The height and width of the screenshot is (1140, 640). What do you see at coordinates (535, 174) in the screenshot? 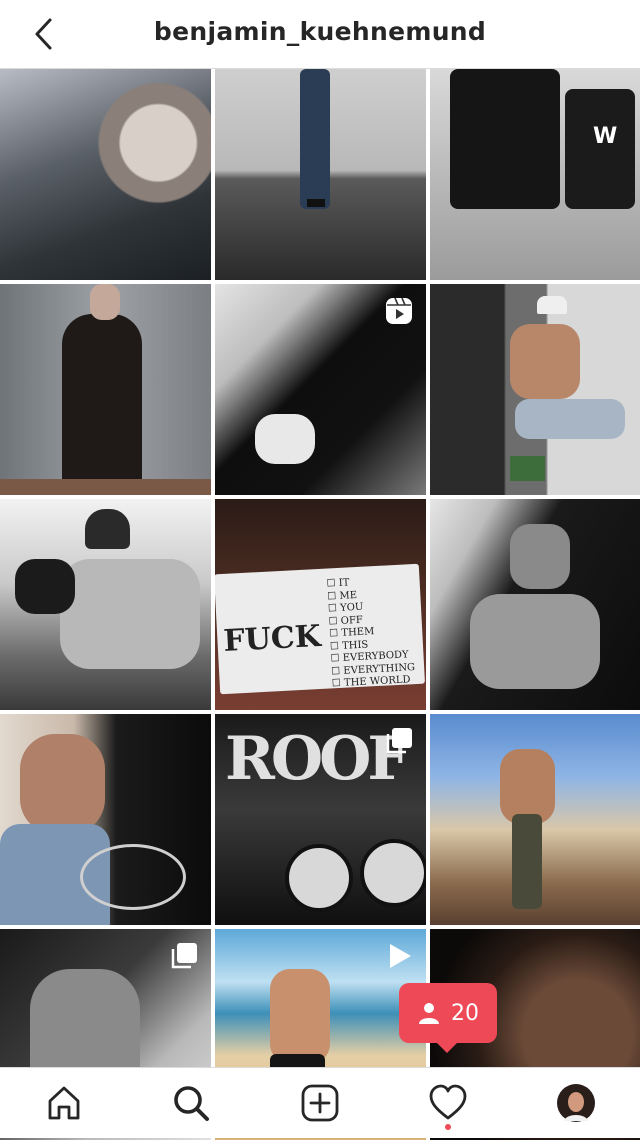
I see `post-3: W` at bounding box center [535, 174].